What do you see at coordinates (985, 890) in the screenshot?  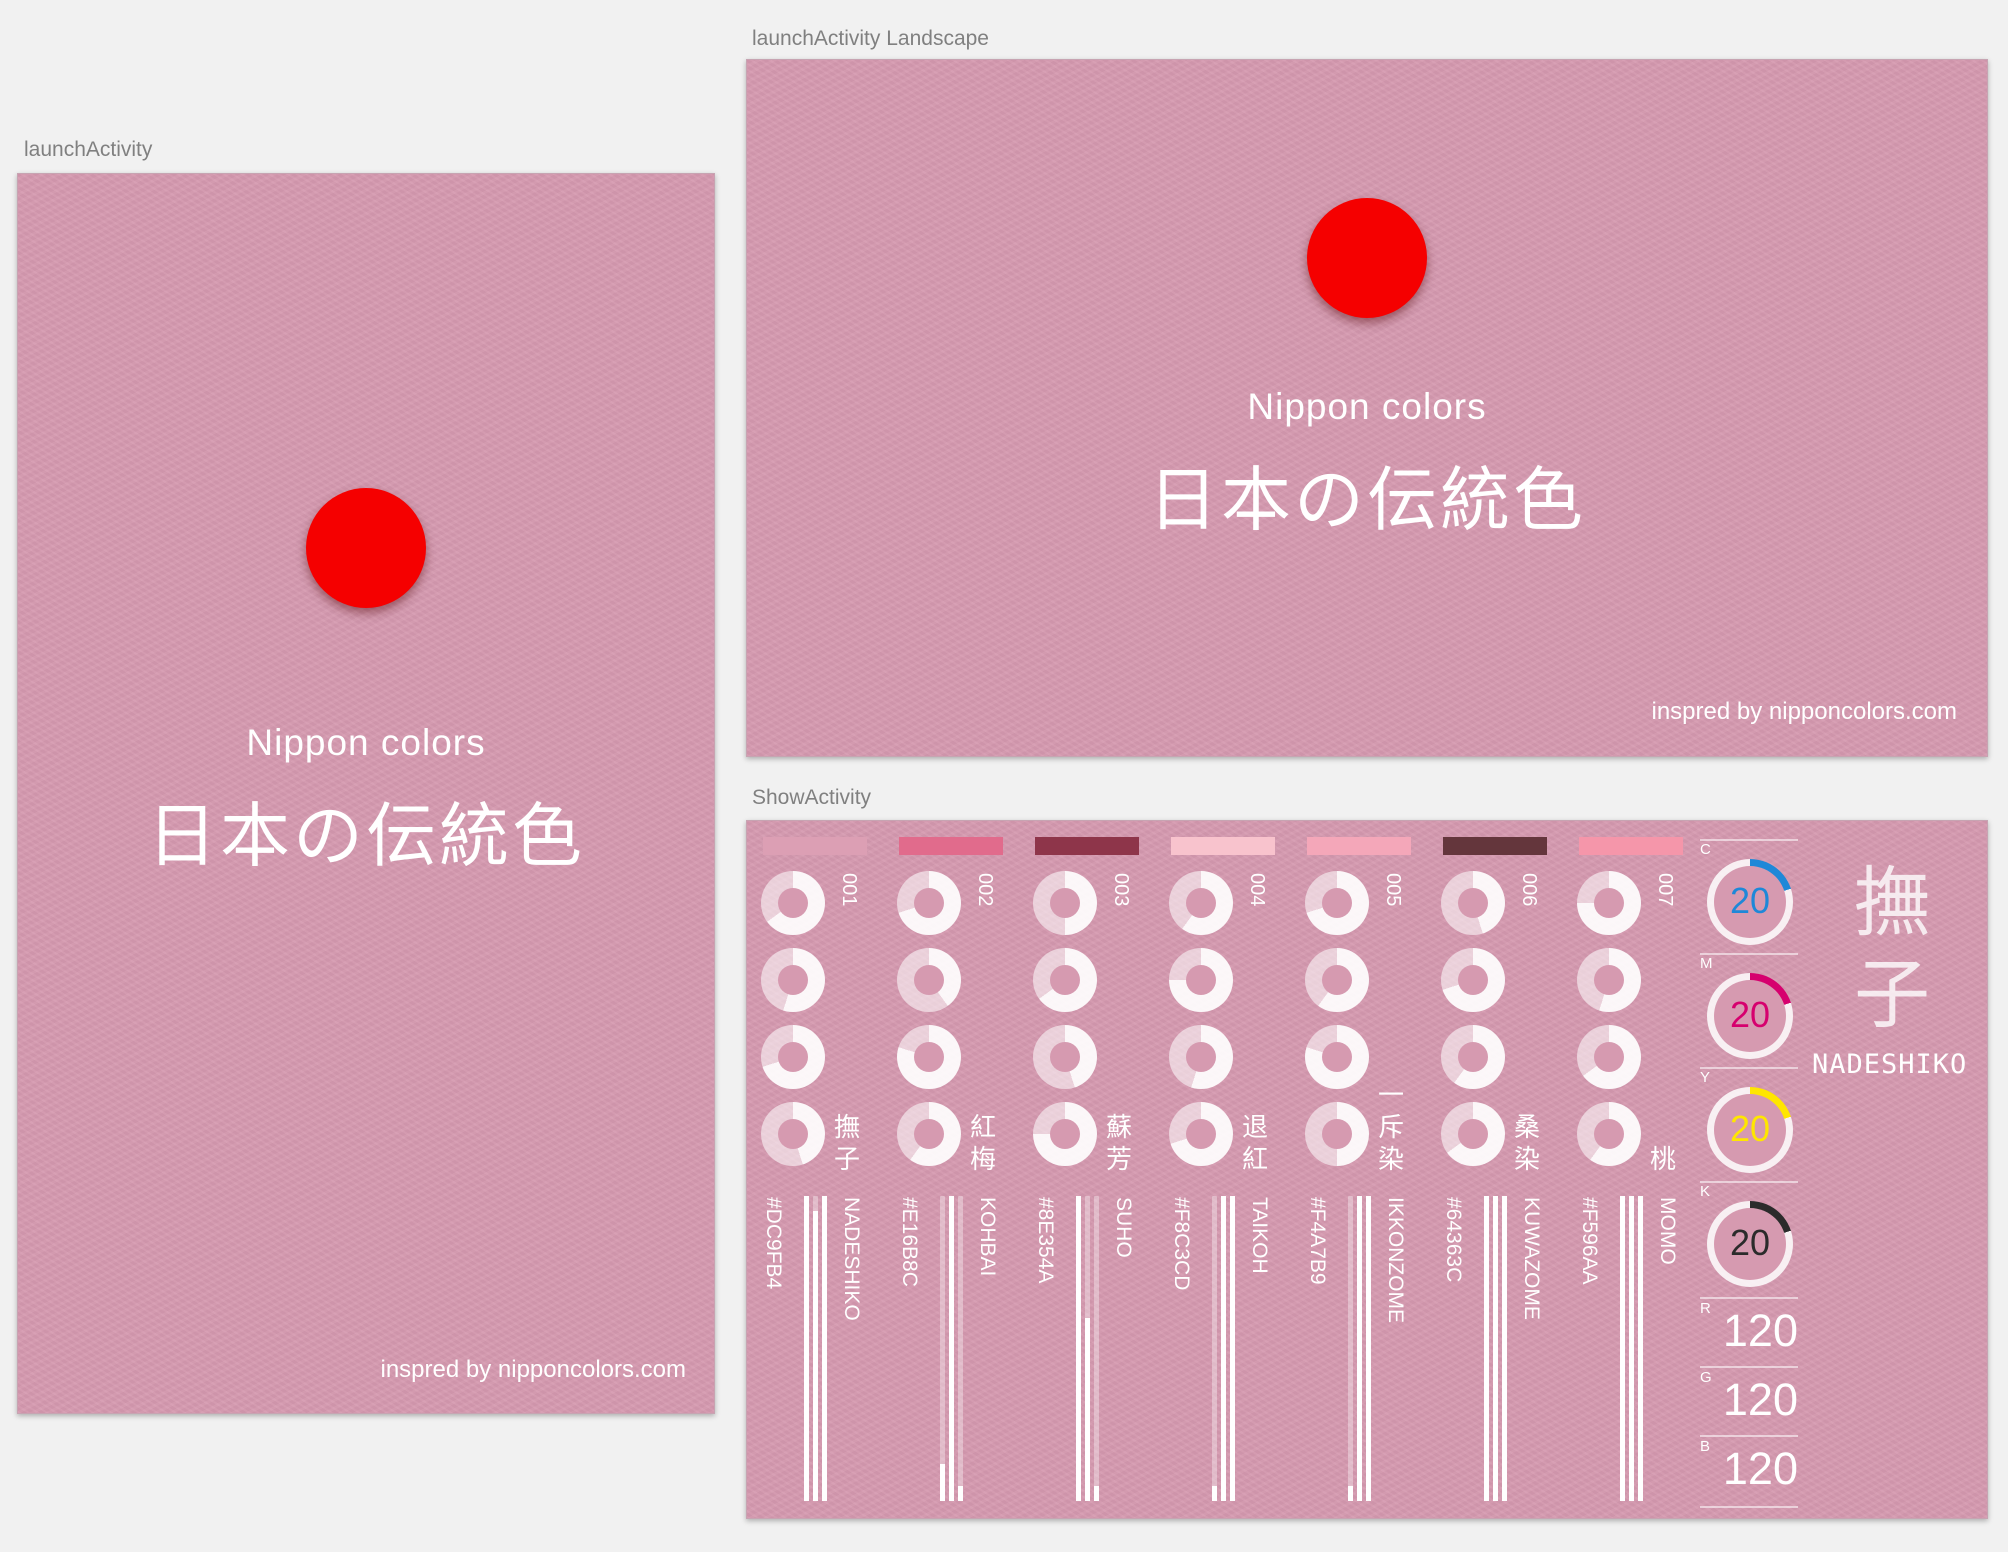 I see `color-number: 002` at bounding box center [985, 890].